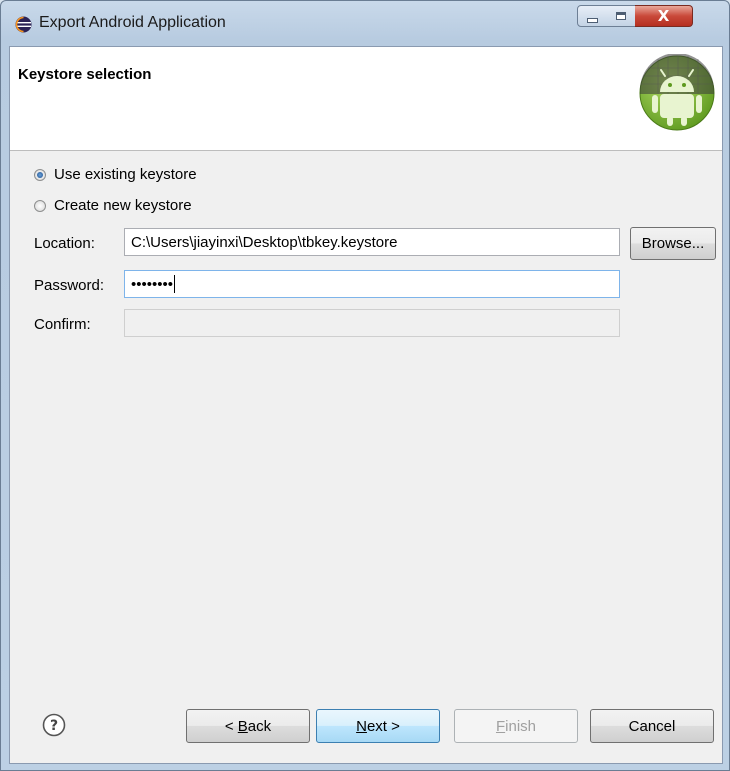  Describe the element at coordinates (521, 726) in the screenshot. I see `finish-rest: inish` at that location.